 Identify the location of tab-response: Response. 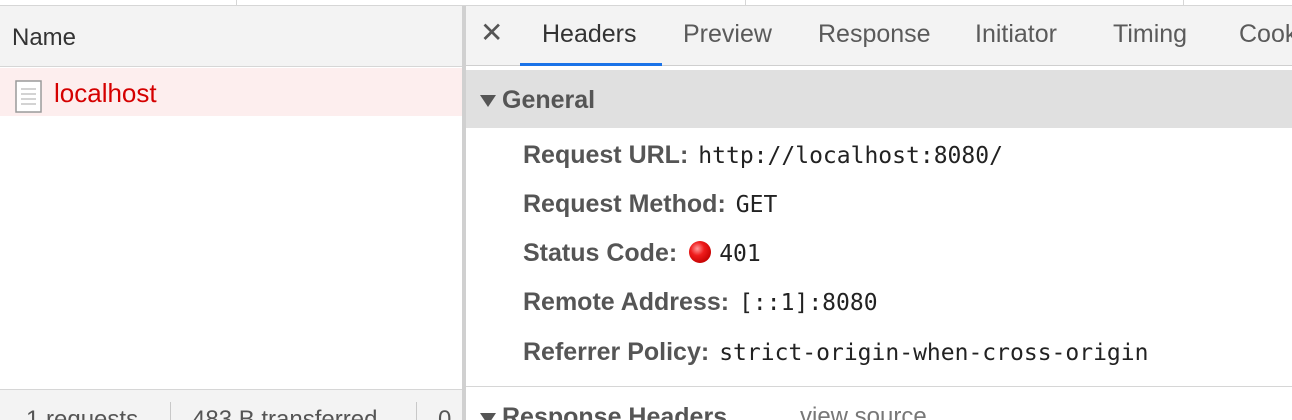
(874, 34).